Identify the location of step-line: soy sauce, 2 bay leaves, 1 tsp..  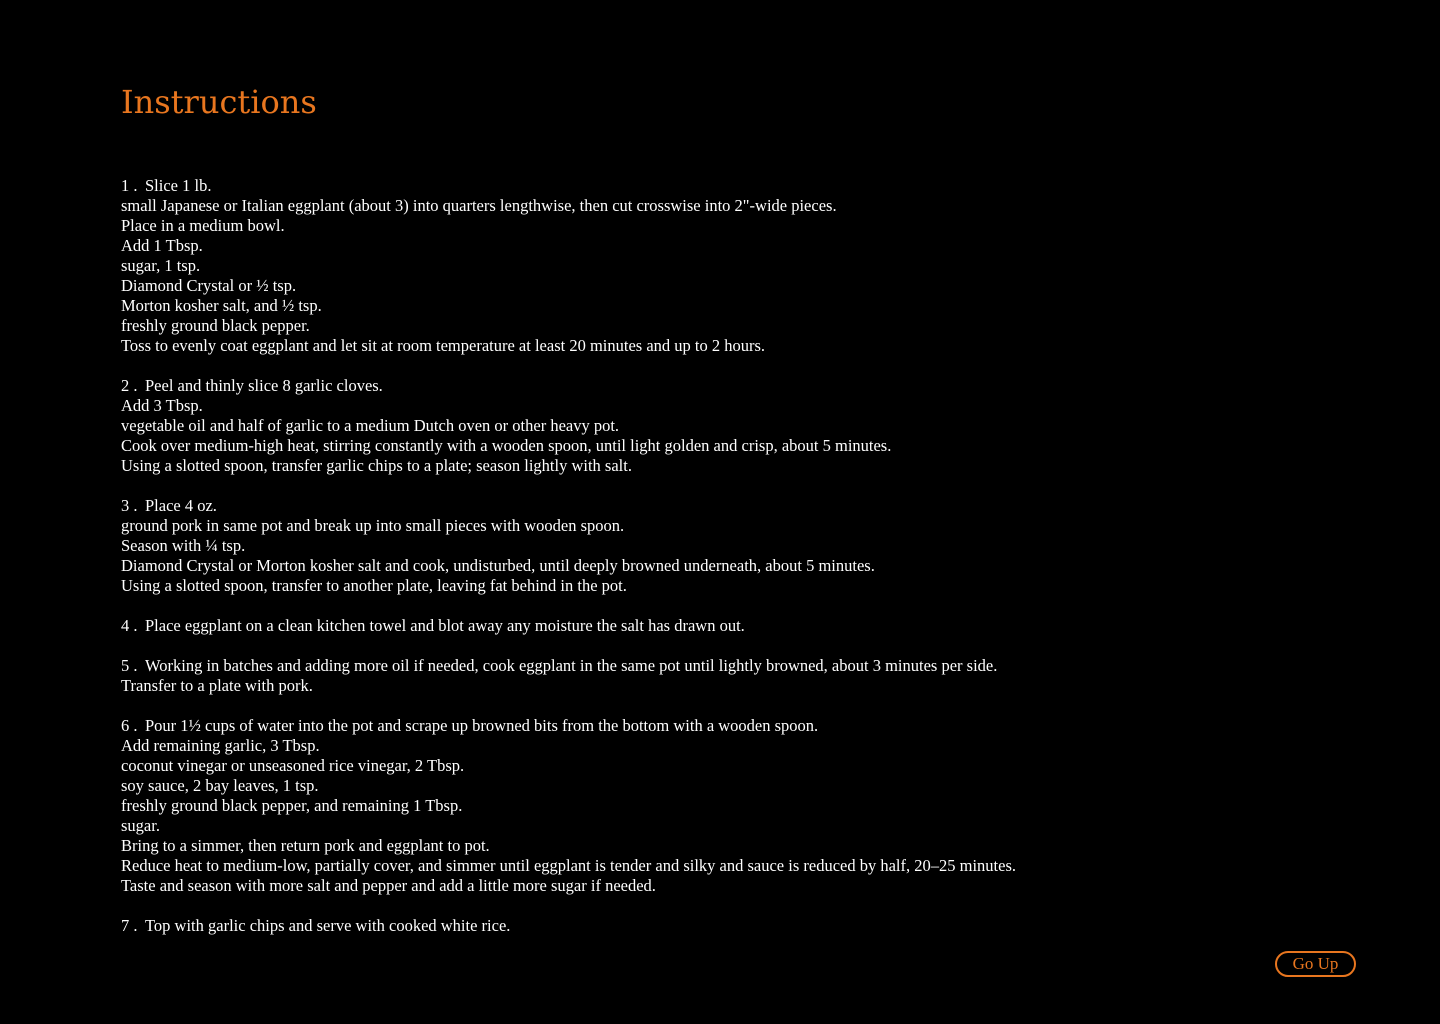
(568, 786).